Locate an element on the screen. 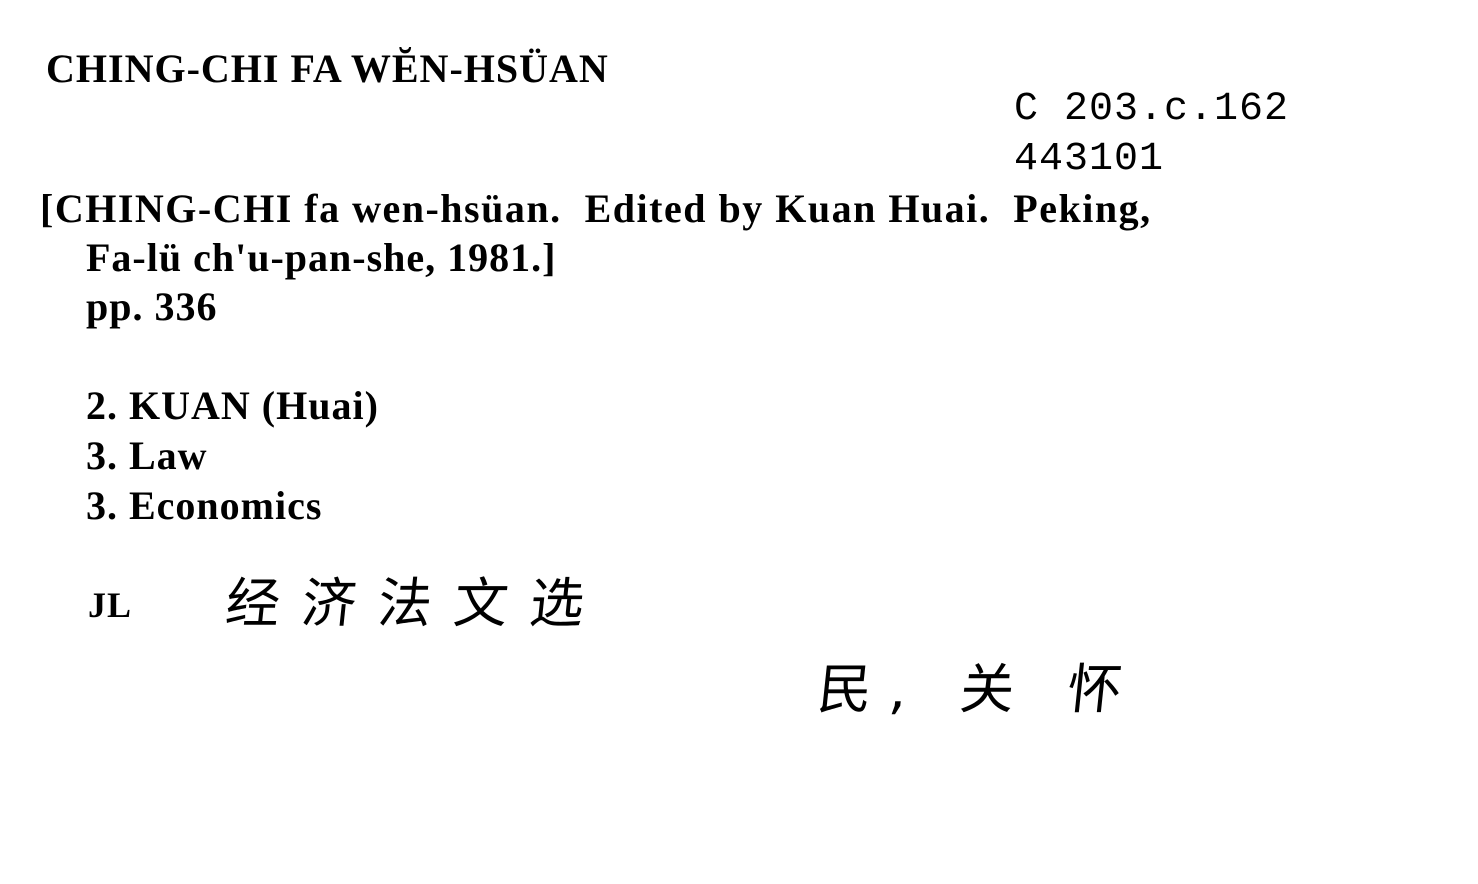  chinese-author-handwritten: 民, 关 怀 is located at coordinates (978, 689).